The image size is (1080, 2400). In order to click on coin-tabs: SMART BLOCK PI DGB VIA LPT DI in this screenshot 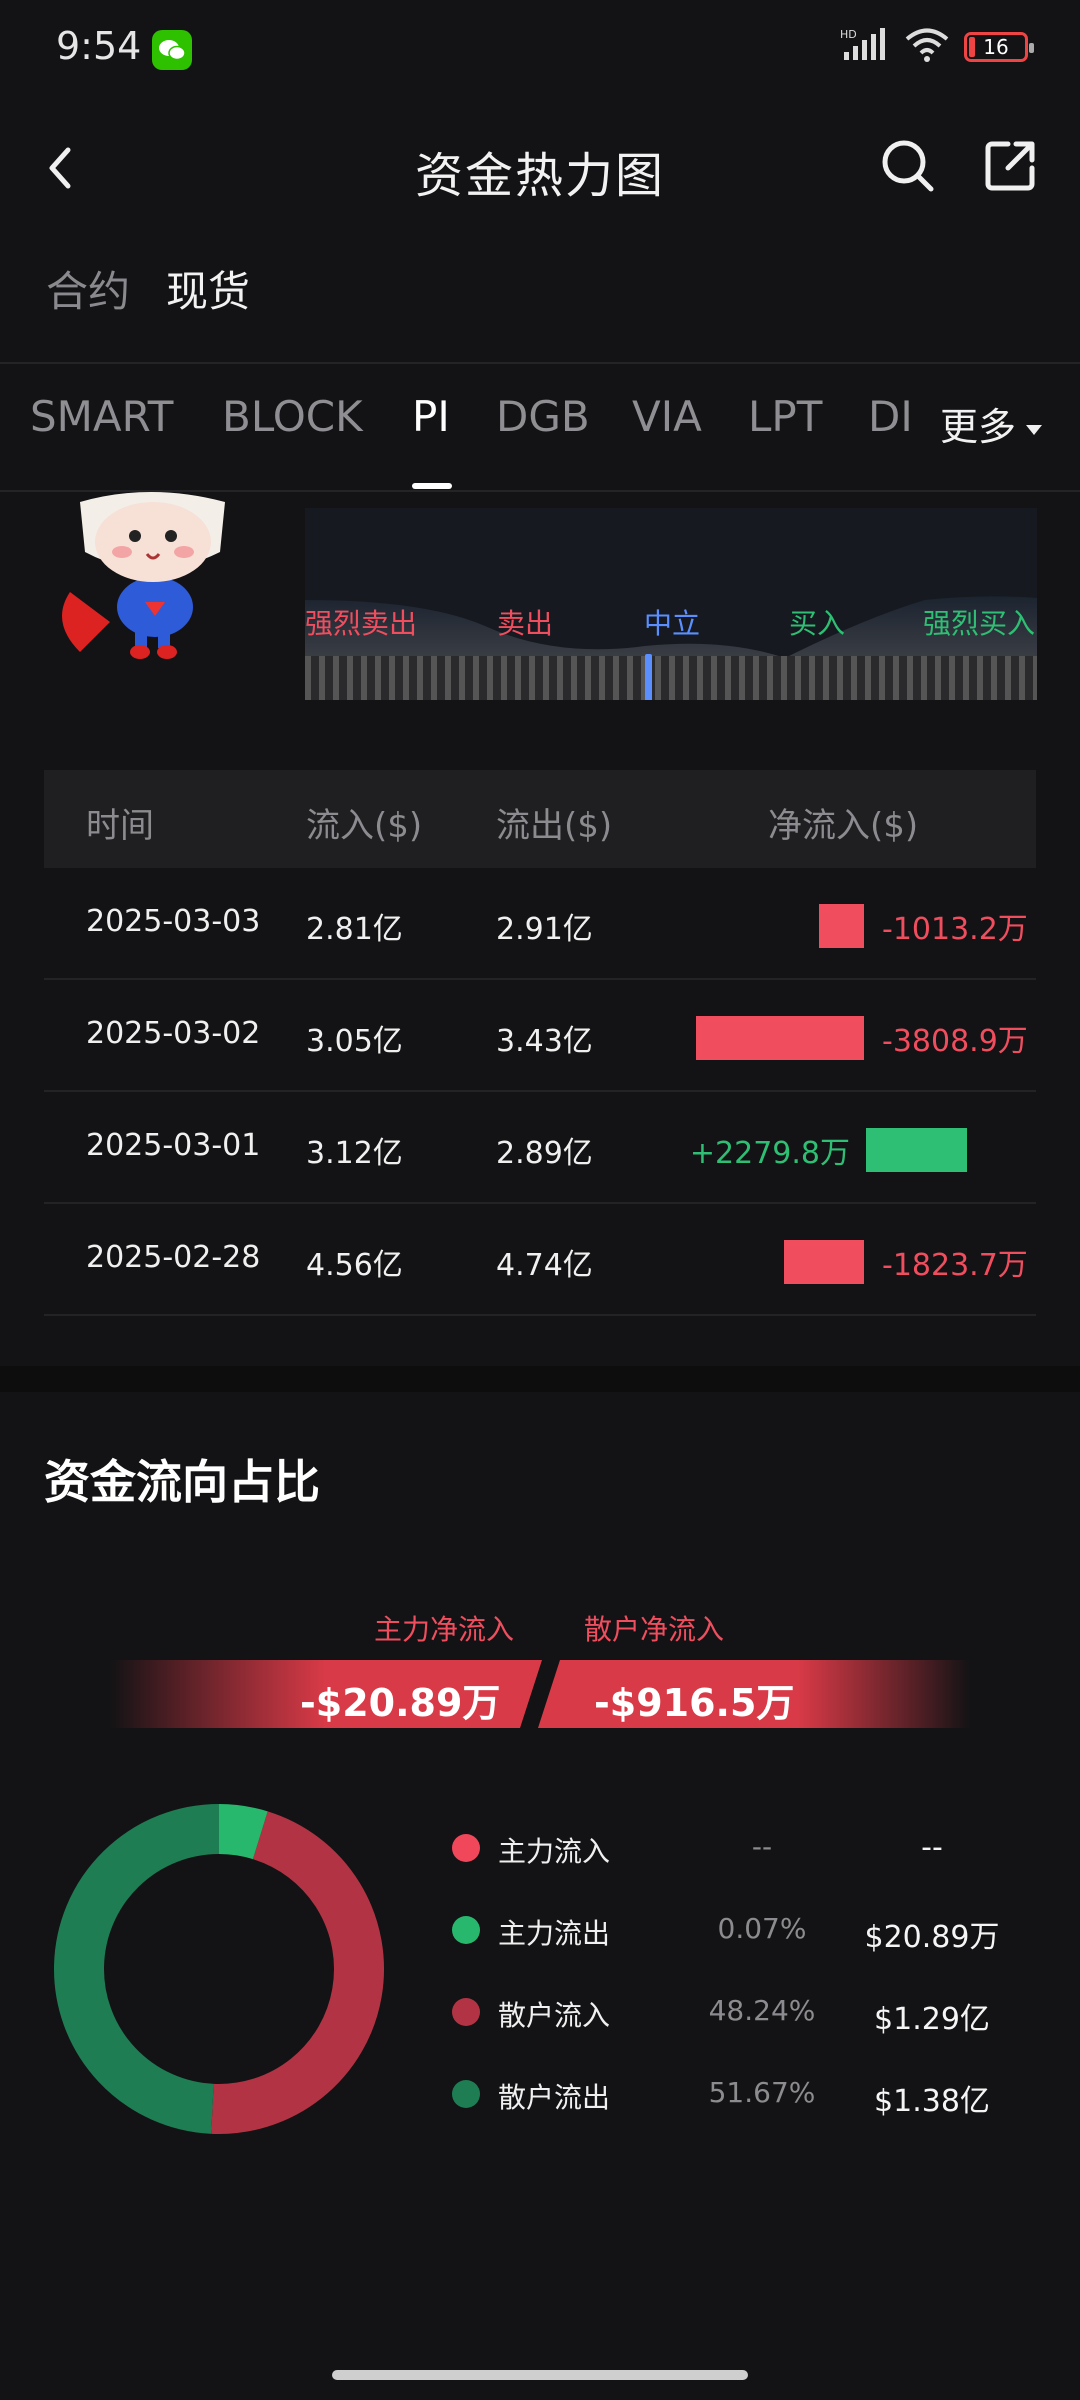, I will do `click(468, 441)`.